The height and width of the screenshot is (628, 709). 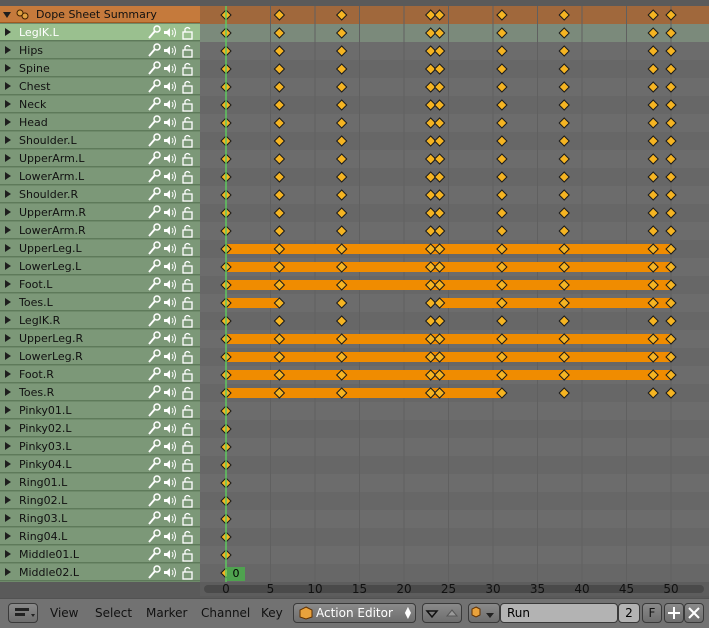 What do you see at coordinates (100, 392) in the screenshot?
I see `channel-row: Toes.R` at bounding box center [100, 392].